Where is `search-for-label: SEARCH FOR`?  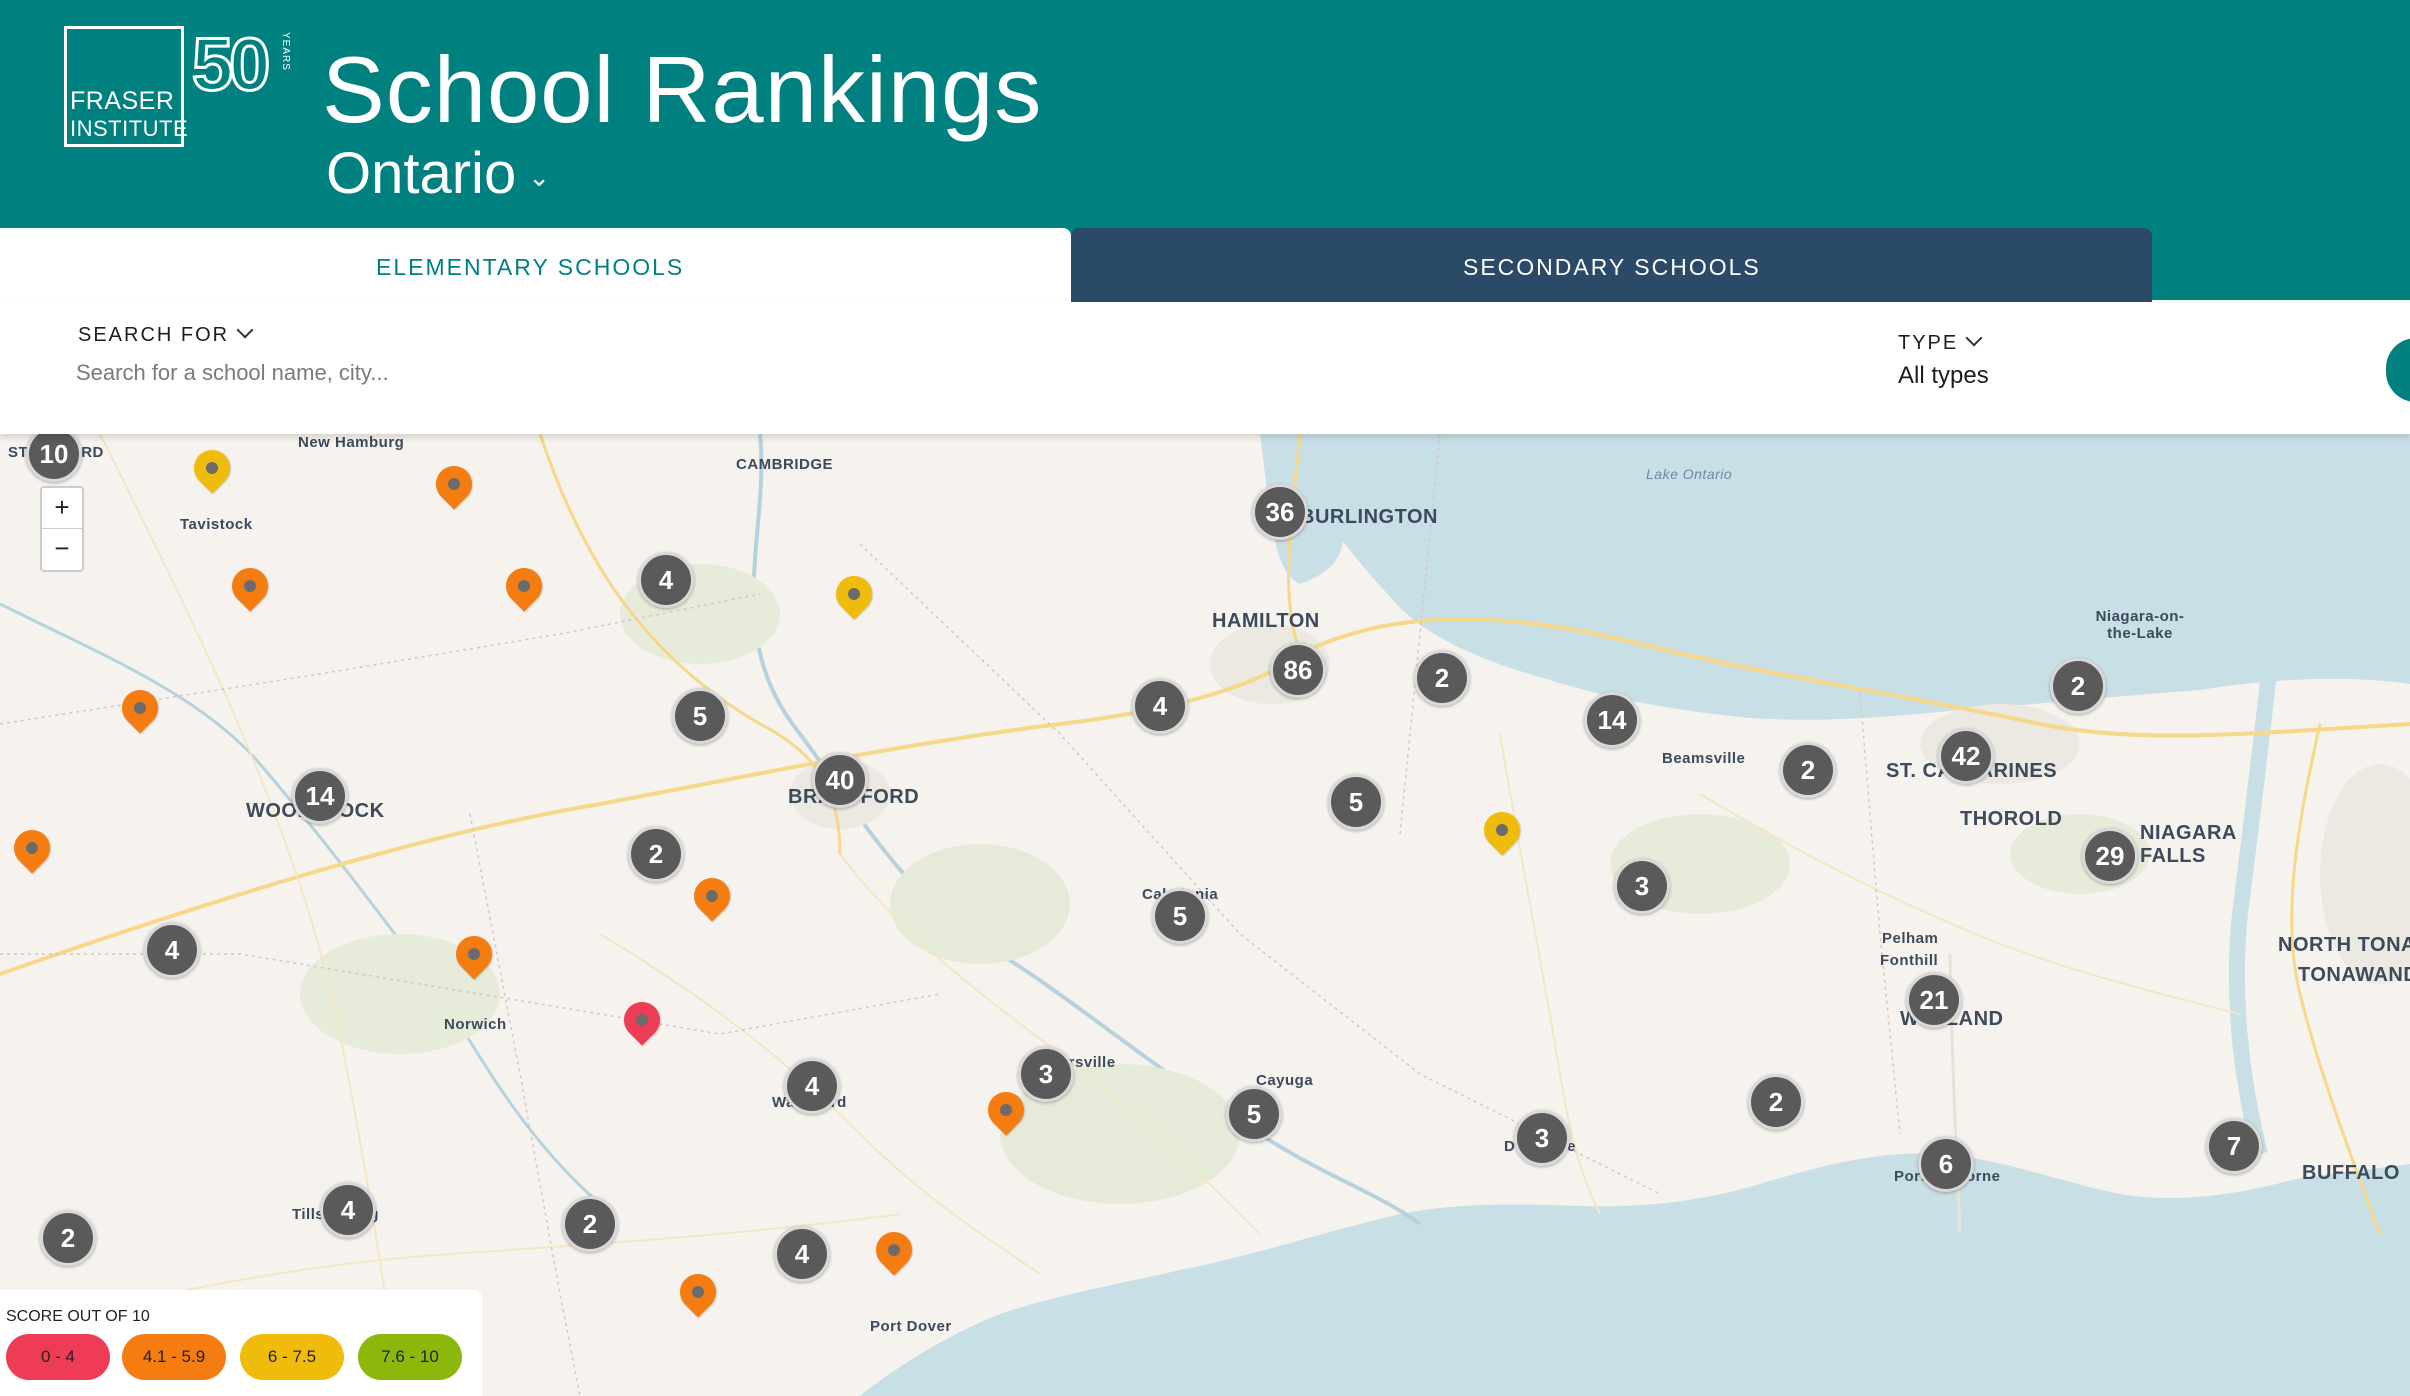 search-for-label: SEARCH FOR is located at coordinates (154, 335).